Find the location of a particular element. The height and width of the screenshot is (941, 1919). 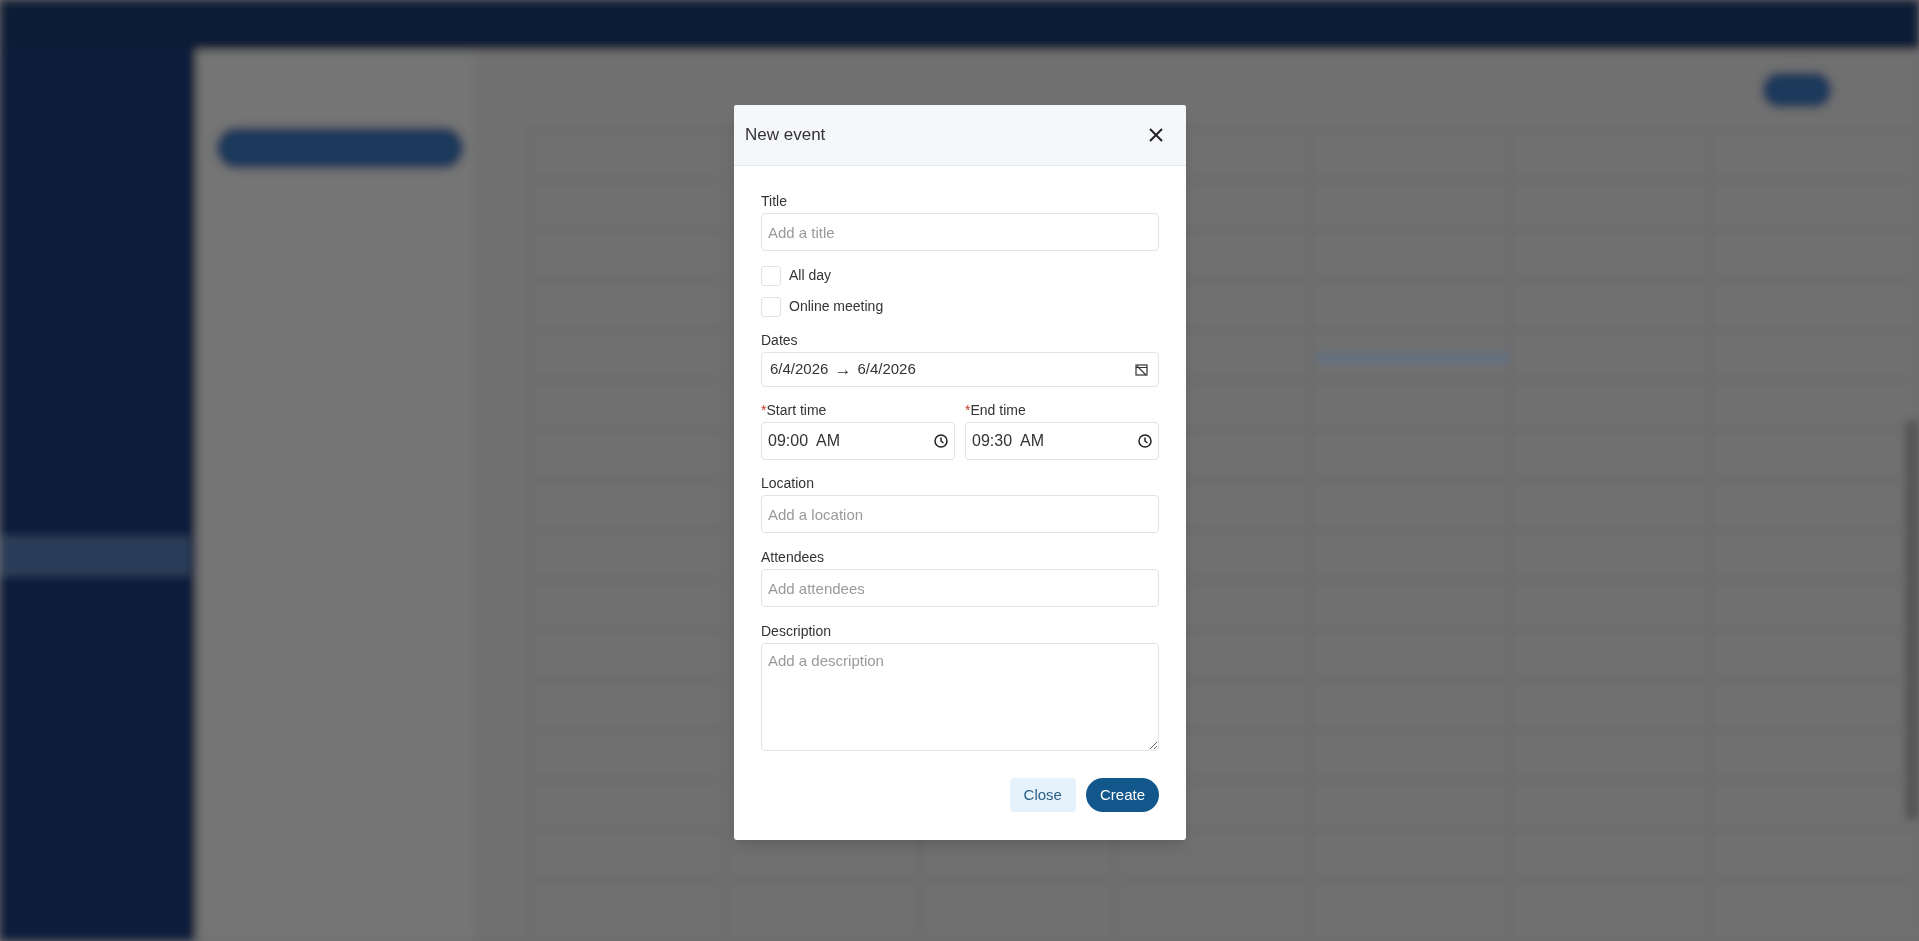

checkbox-label: All day is located at coordinates (810, 275).